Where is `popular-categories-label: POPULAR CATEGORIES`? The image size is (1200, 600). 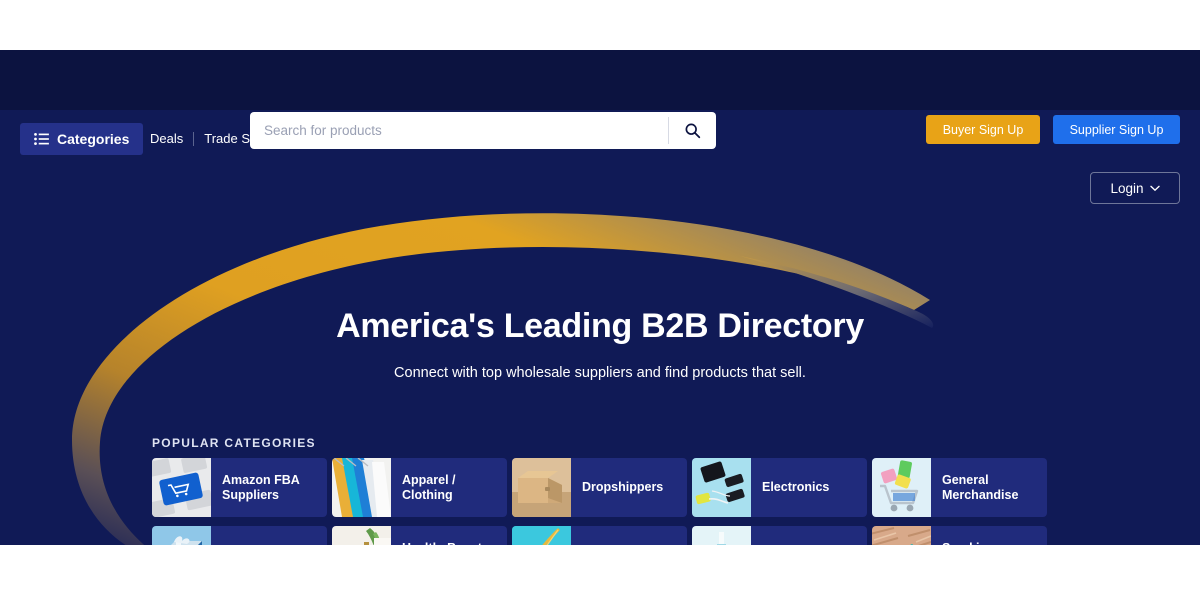 popular-categories-label: POPULAR CATEGORIES is located at coordinates (234, 443).